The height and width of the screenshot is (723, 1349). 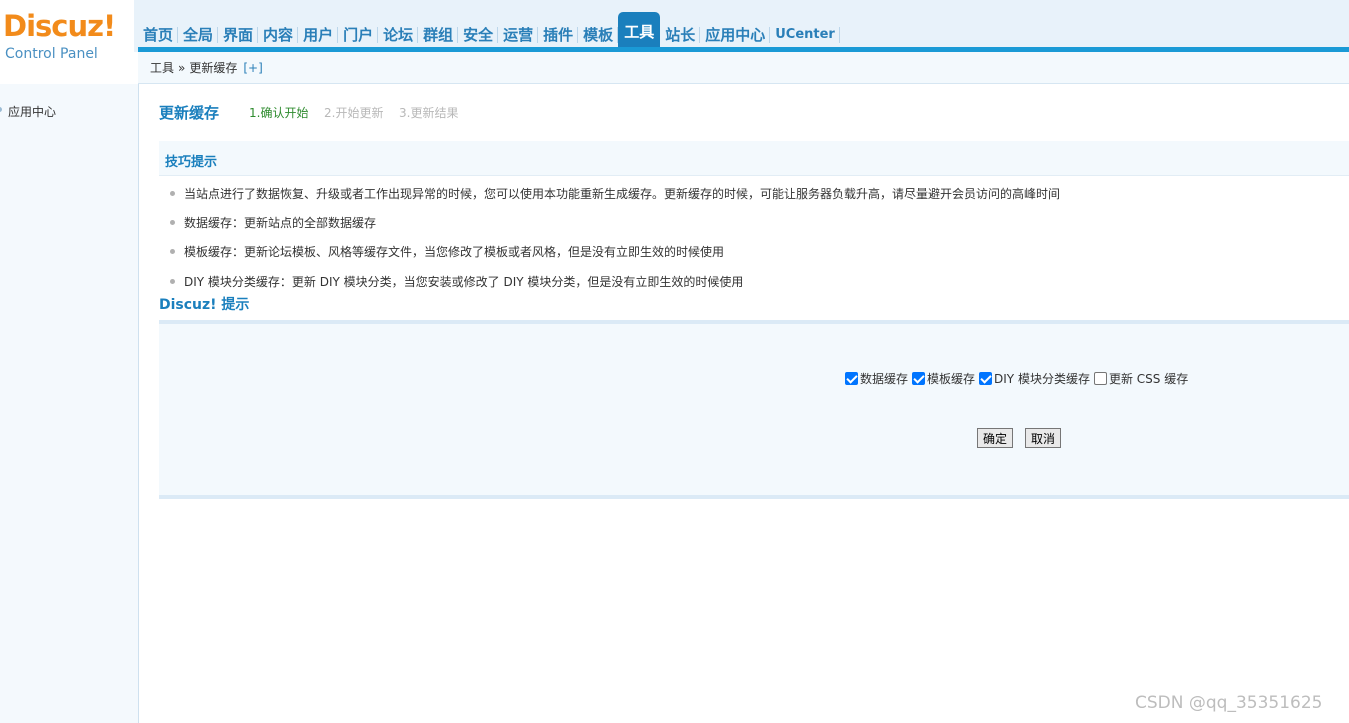 I want to click on tip-item: 数据缓存：更新站点的全部数据缓存, so click(x=273, y=223).